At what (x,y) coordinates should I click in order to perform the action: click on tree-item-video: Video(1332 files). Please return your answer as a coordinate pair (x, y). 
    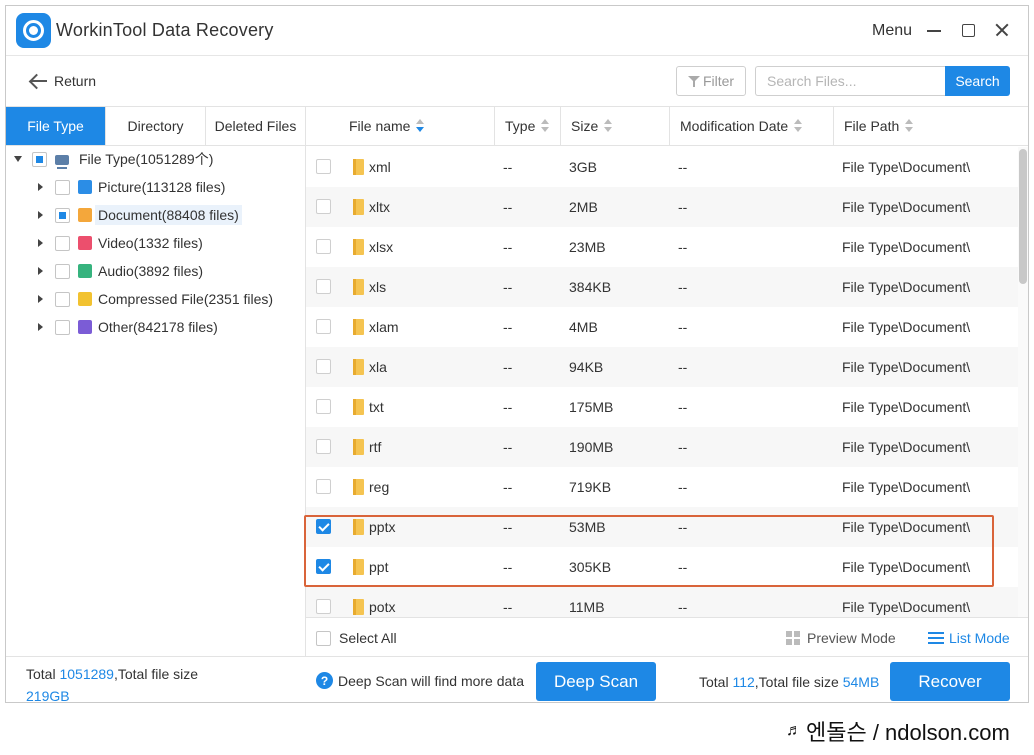
    Looking at the image, I should click on (120, 243).